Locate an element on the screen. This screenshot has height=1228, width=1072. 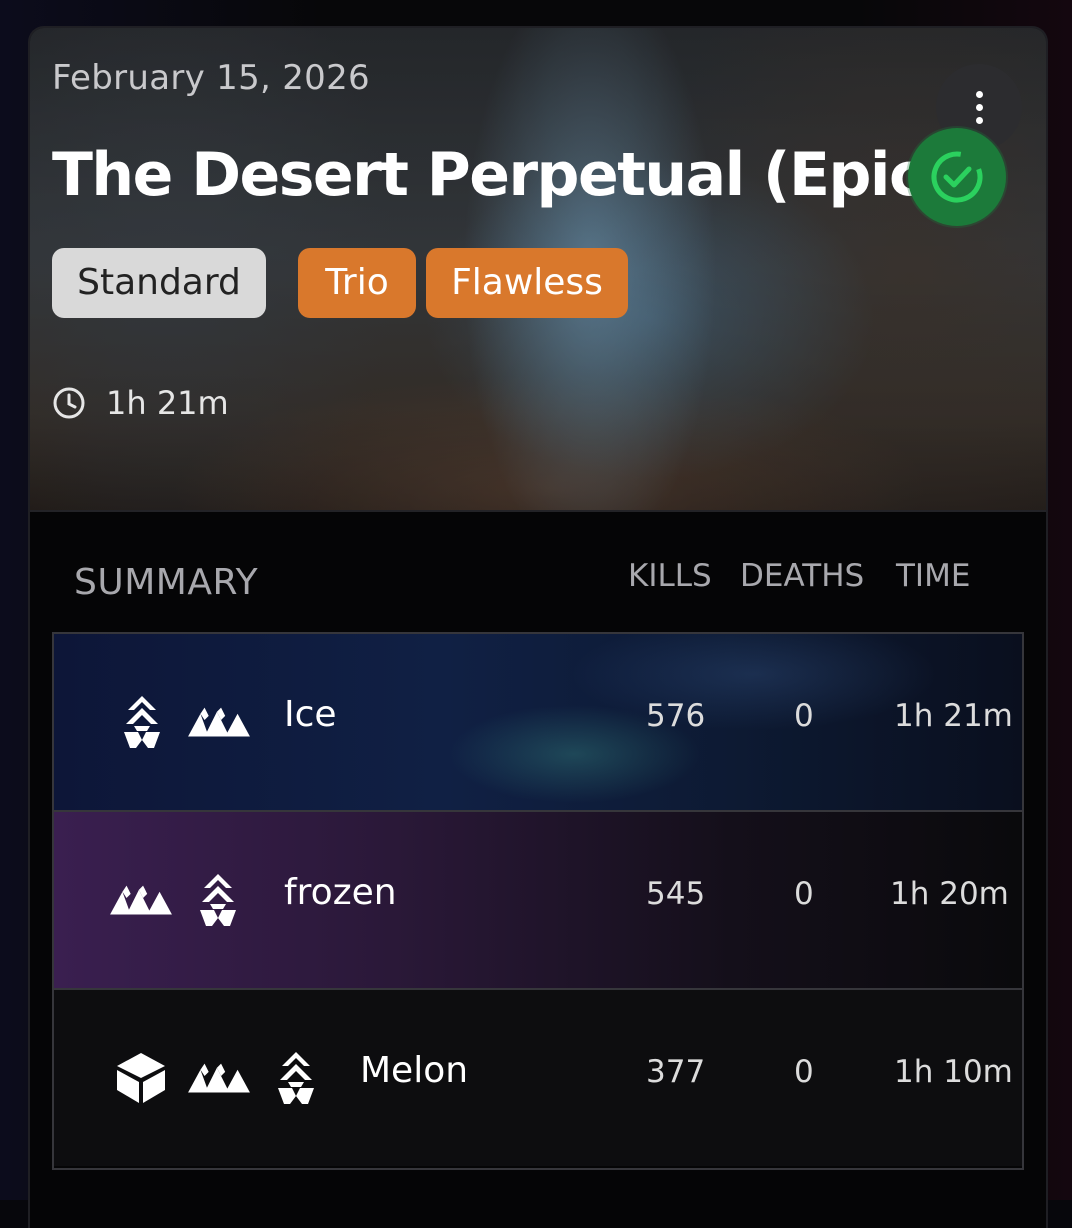
column-header-kills: KILLS is located at coordinates (670, 576).